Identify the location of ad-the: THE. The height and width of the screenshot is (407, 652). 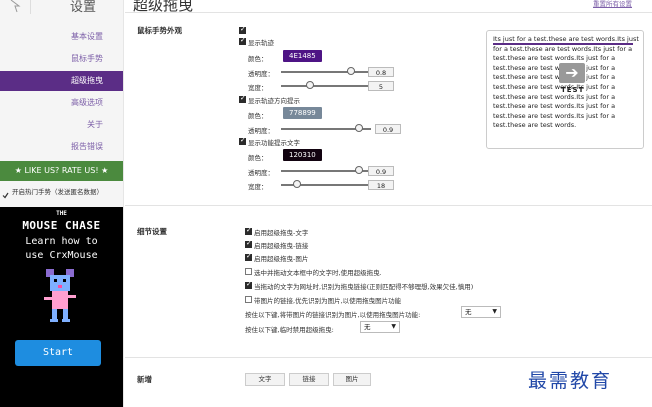
(61, 213).